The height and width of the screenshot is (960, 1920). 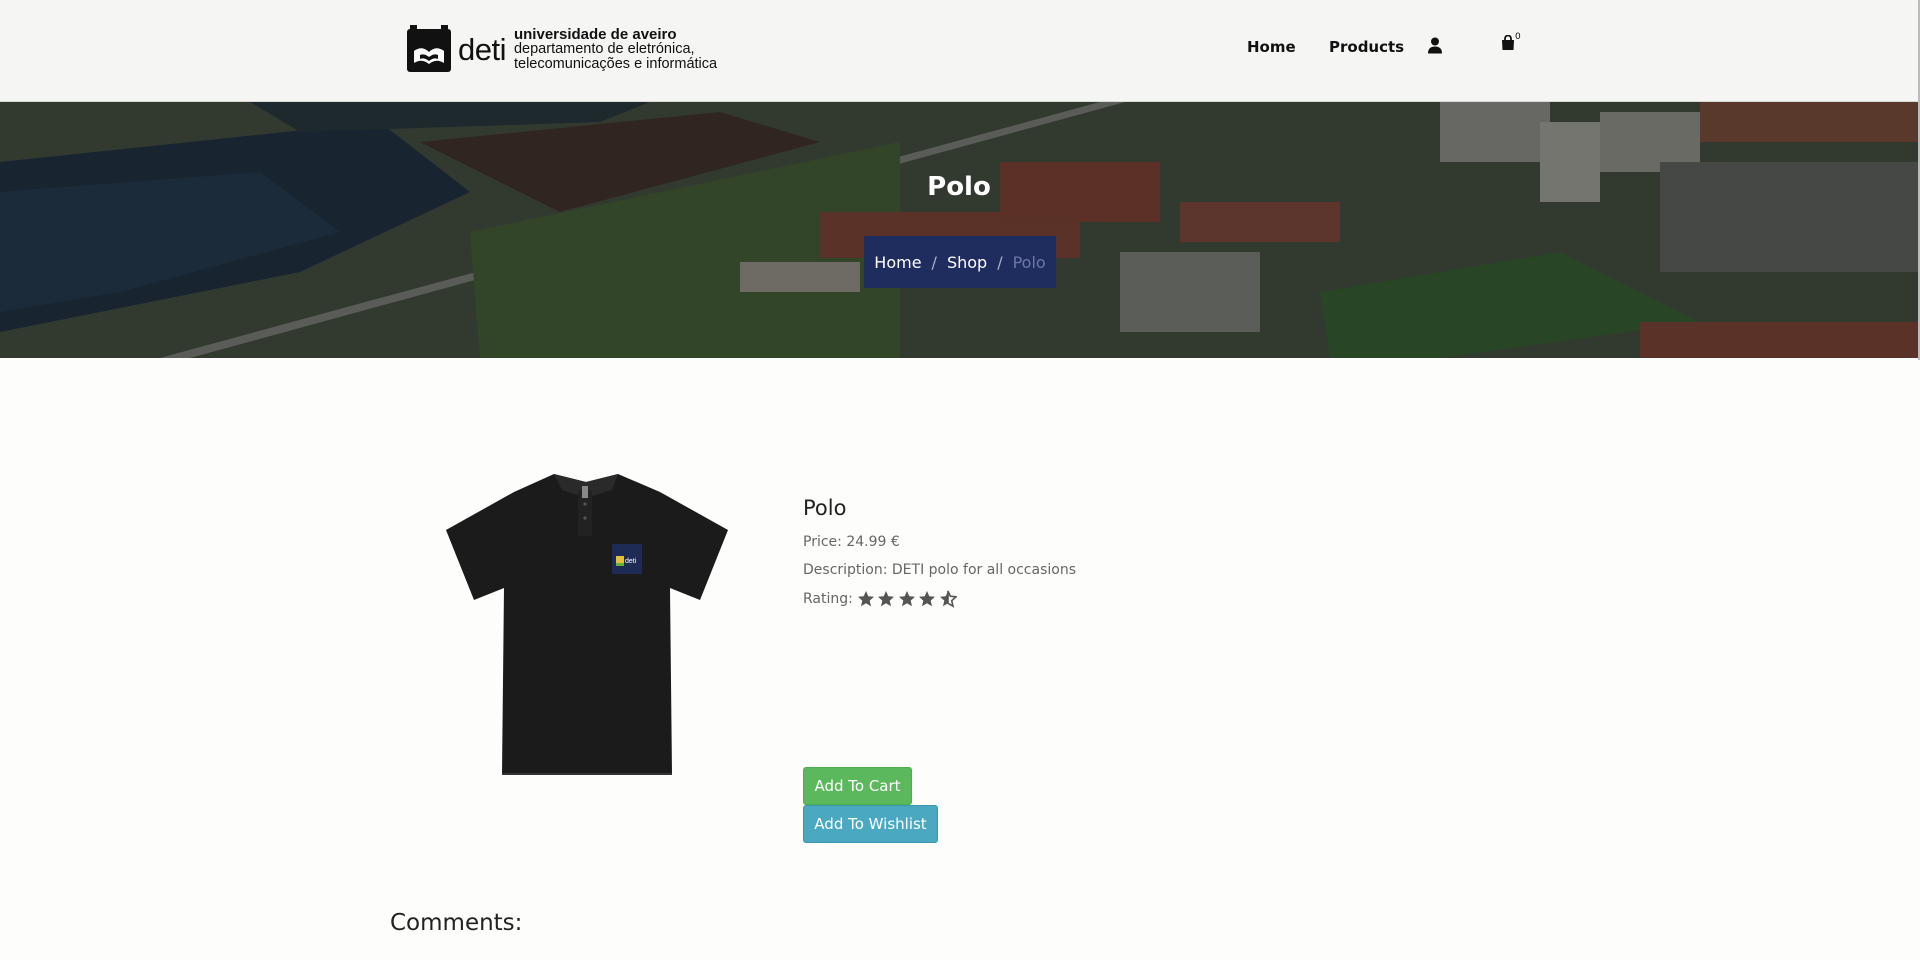 I want to click on logo-brand-text: deti, so click(x=482, y=49).